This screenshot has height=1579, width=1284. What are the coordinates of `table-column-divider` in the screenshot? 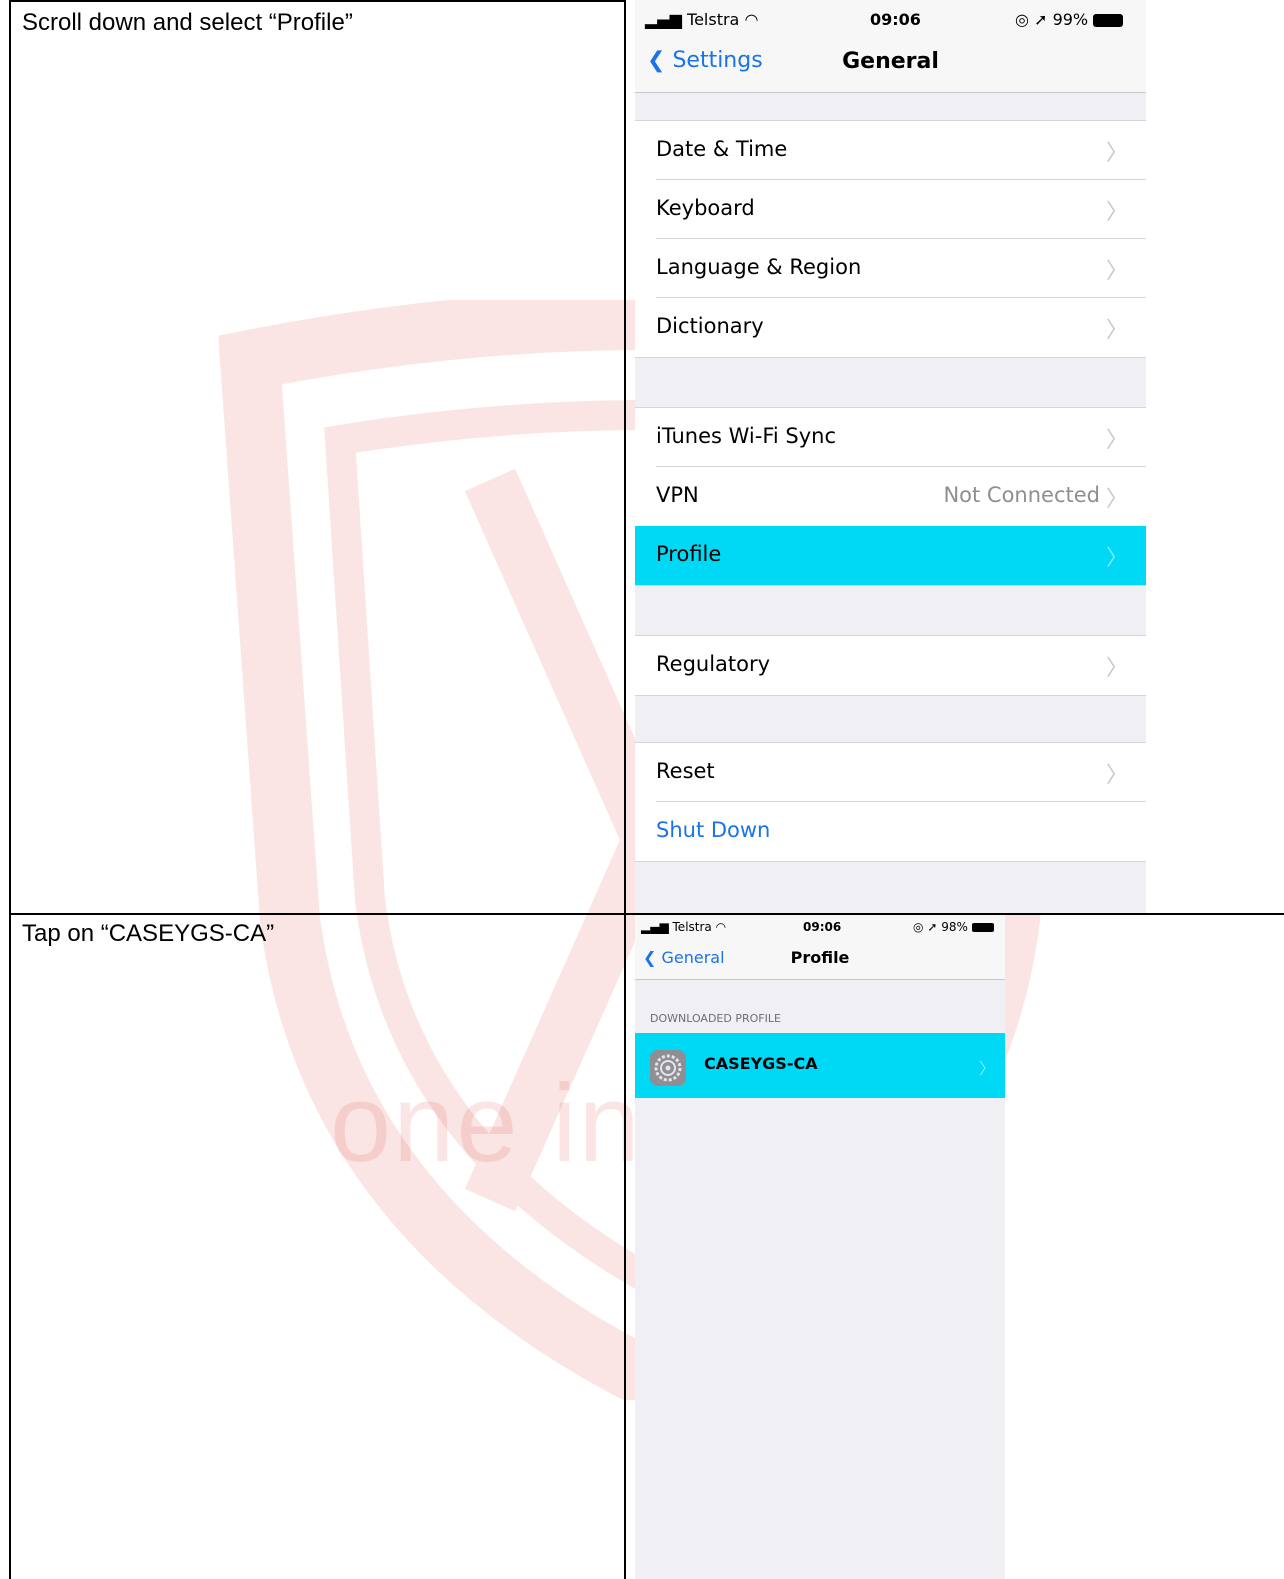 It's located at (625, 789).